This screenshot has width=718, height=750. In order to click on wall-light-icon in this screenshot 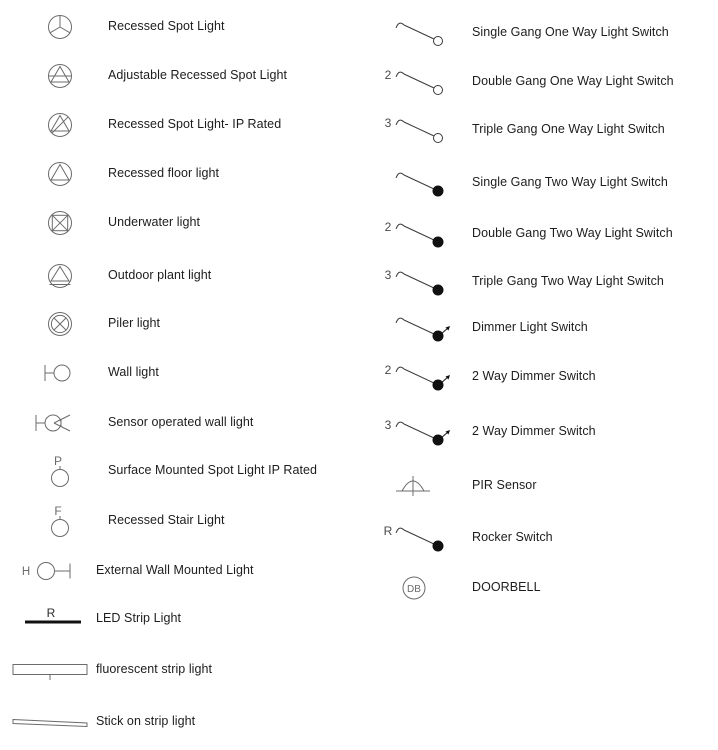, I will do `click(60, 373)`.